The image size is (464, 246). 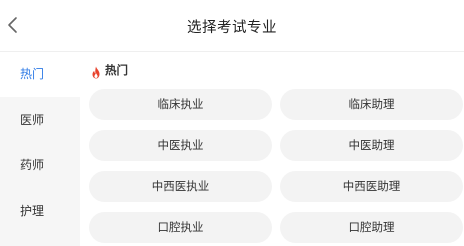 I want to click on section-title: 热门, so click(x=116, y=70).